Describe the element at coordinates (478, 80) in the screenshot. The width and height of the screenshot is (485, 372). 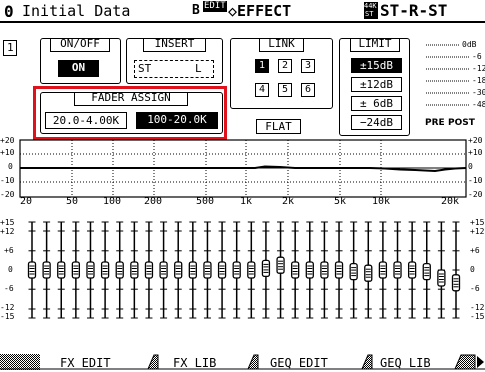
I see `meter-label-18: -18` at that location.